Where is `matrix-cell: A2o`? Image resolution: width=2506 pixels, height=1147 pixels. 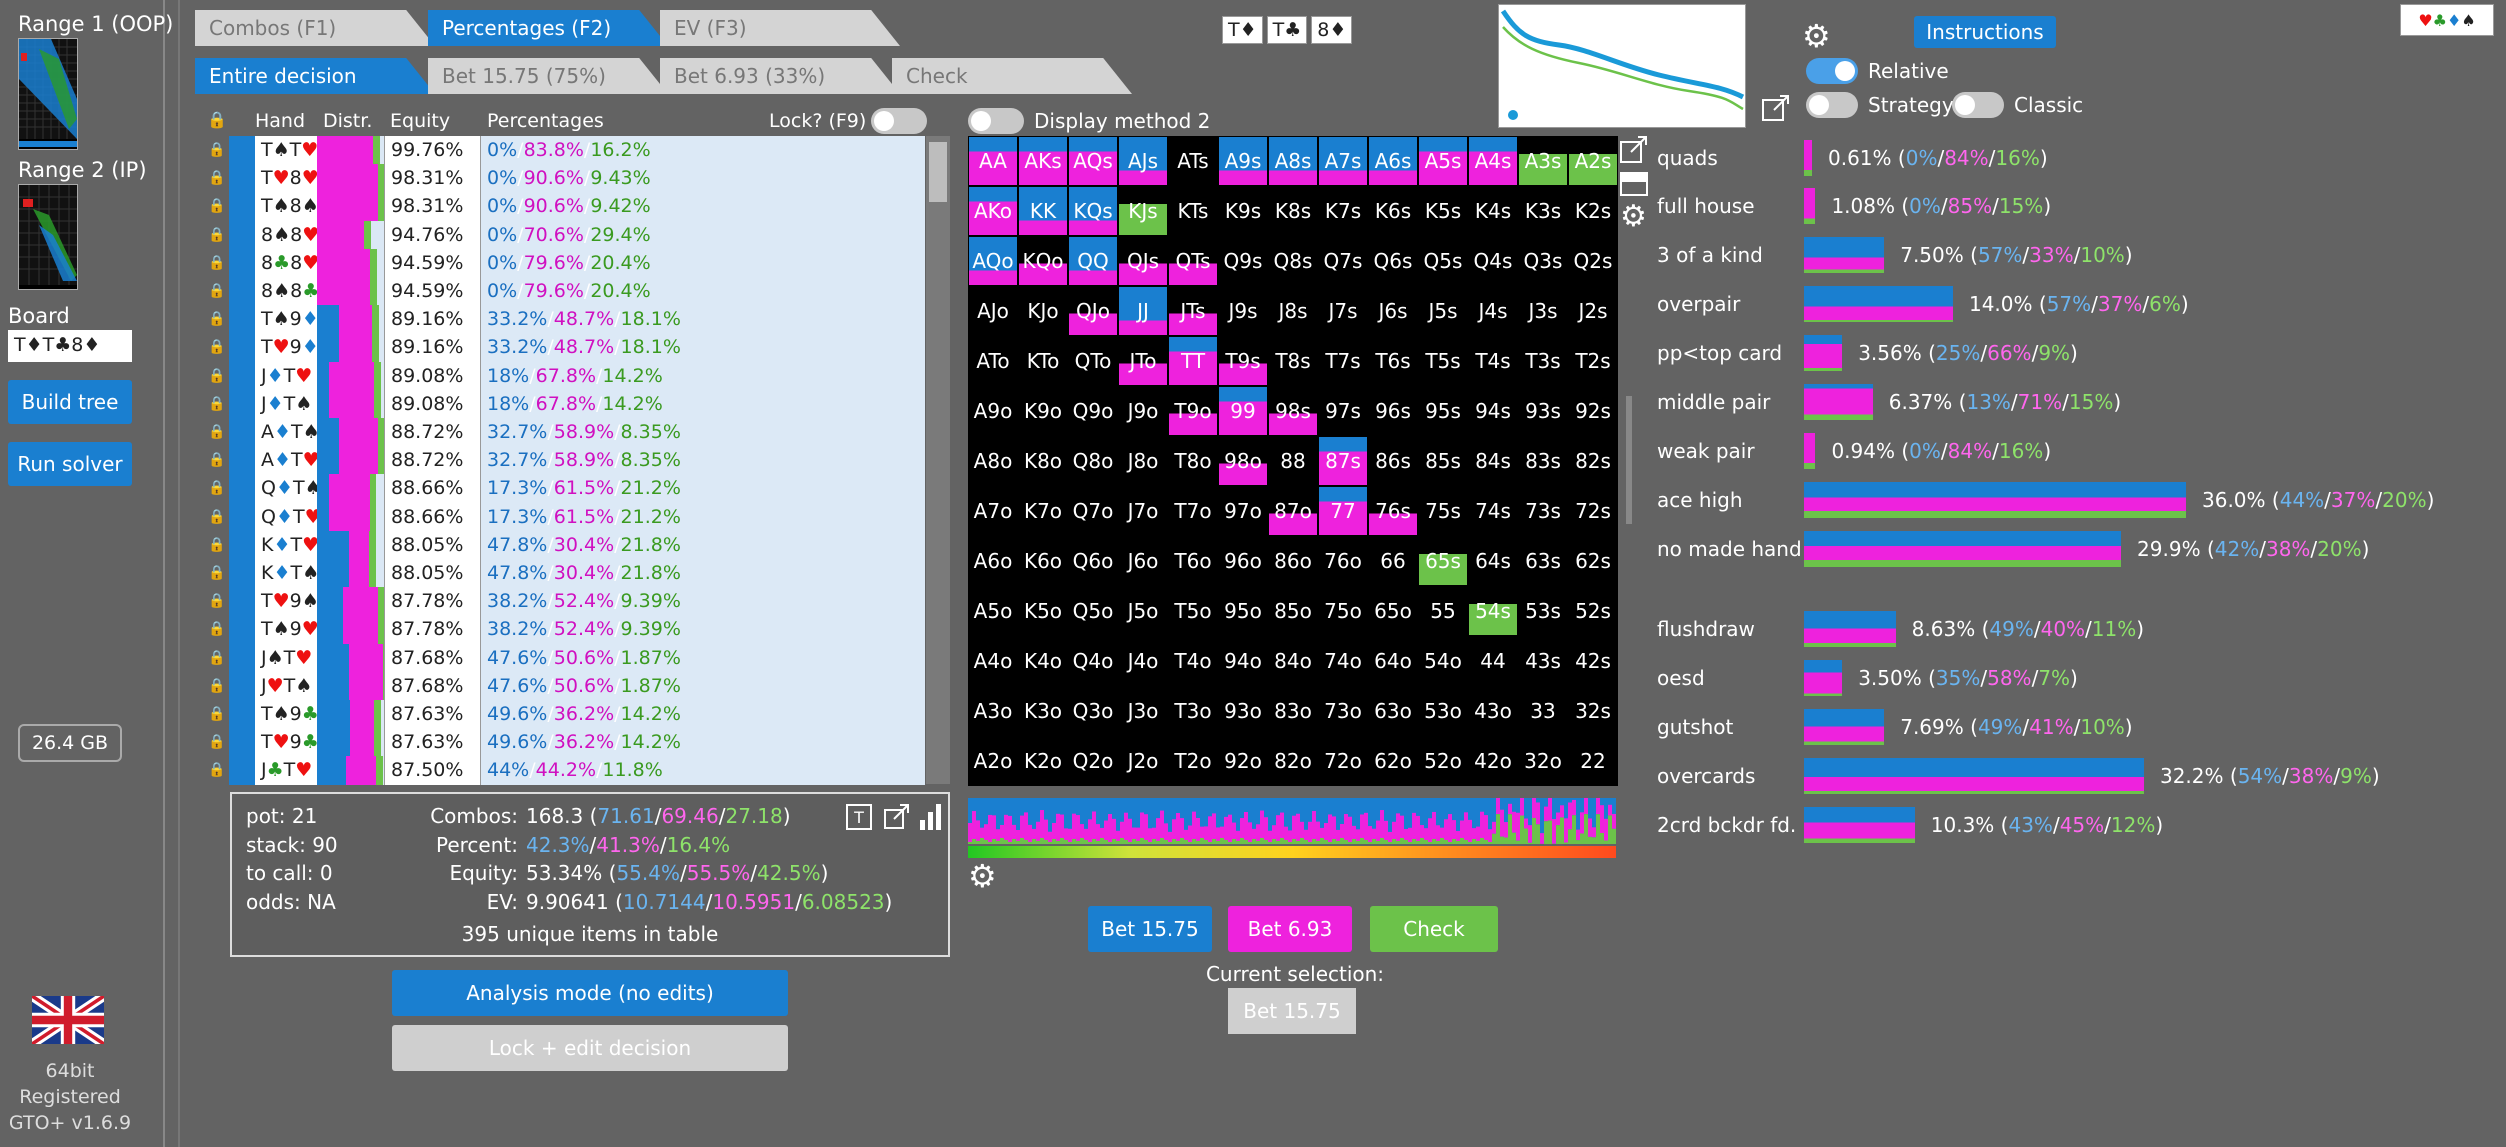
matrix-cell: A2o is located at coordinates (993, 761).